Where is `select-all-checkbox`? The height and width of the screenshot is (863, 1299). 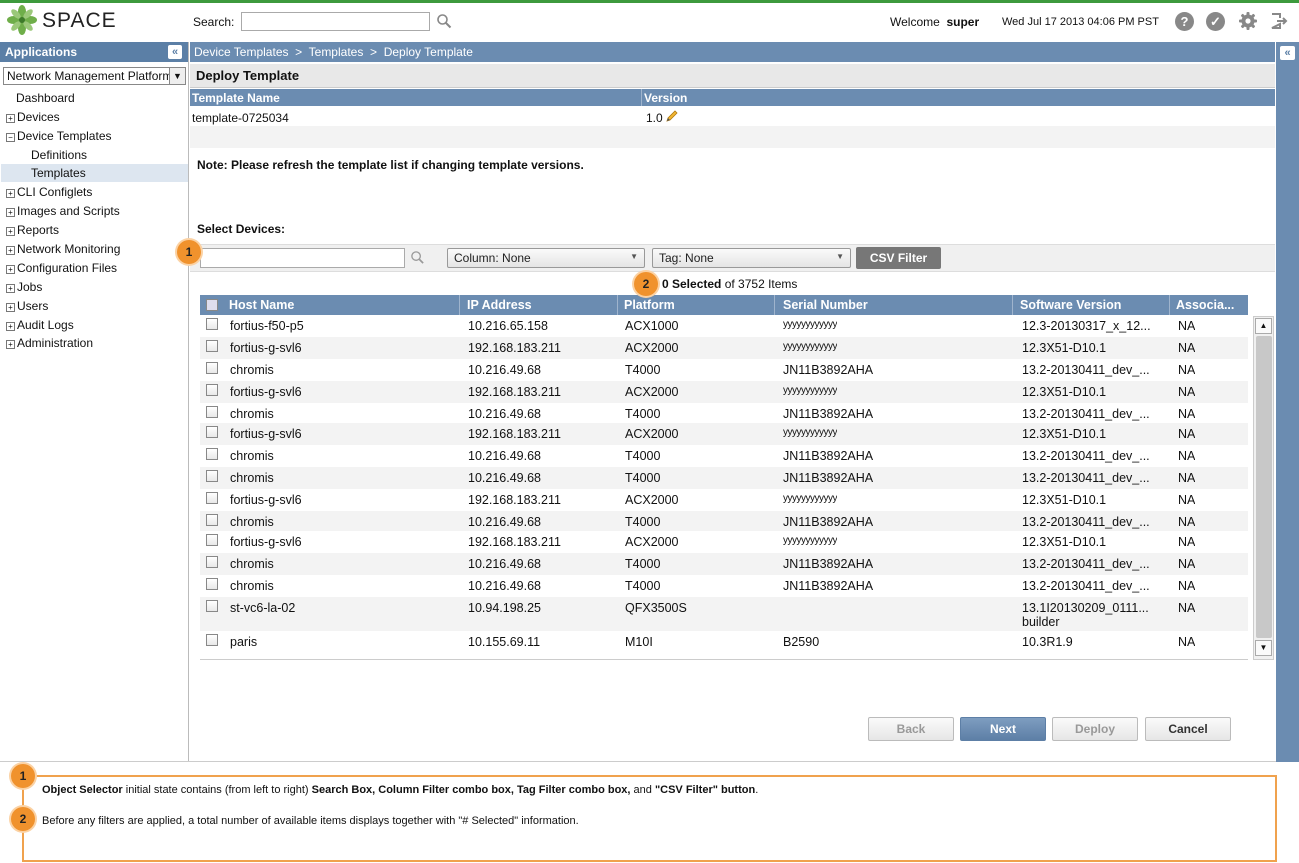
select-all-checkbox is located at coordinates (212, 305).